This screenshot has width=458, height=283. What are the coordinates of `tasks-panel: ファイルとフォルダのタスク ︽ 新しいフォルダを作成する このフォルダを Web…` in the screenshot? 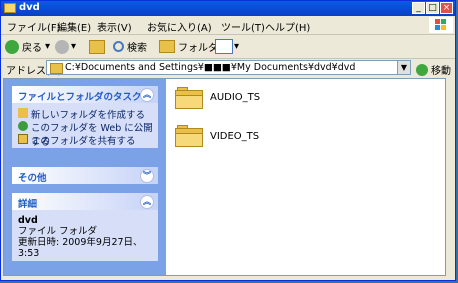 It's located at (85, 117).